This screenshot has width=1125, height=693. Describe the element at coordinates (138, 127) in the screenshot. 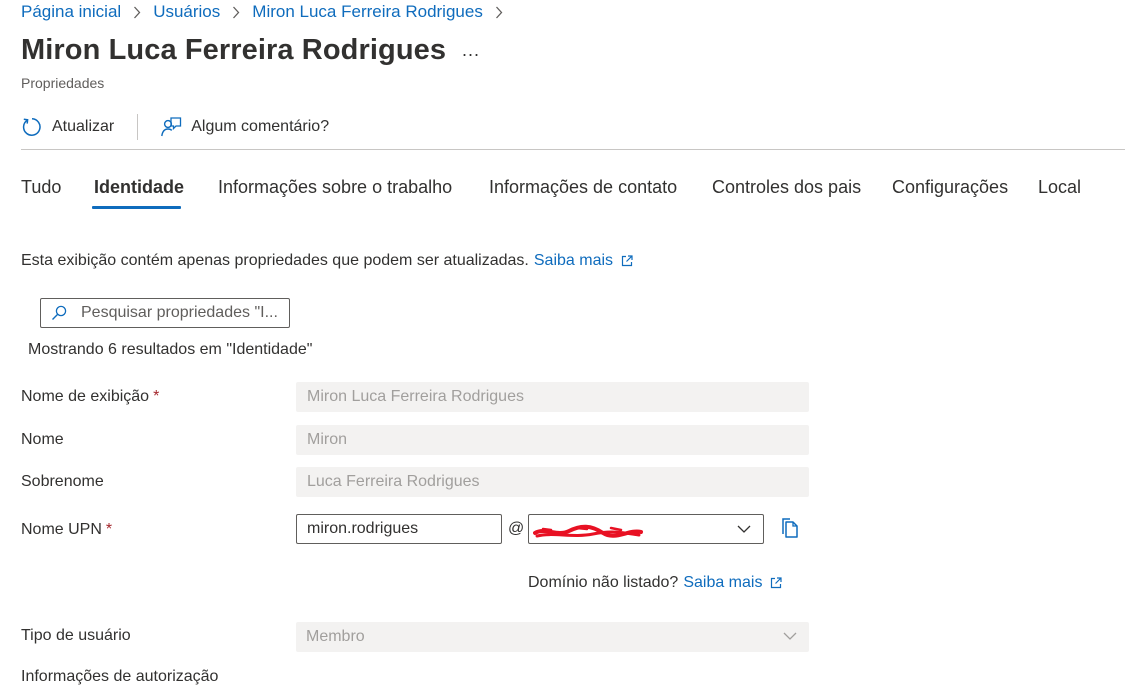

I see `toolbar-divider` at that location.